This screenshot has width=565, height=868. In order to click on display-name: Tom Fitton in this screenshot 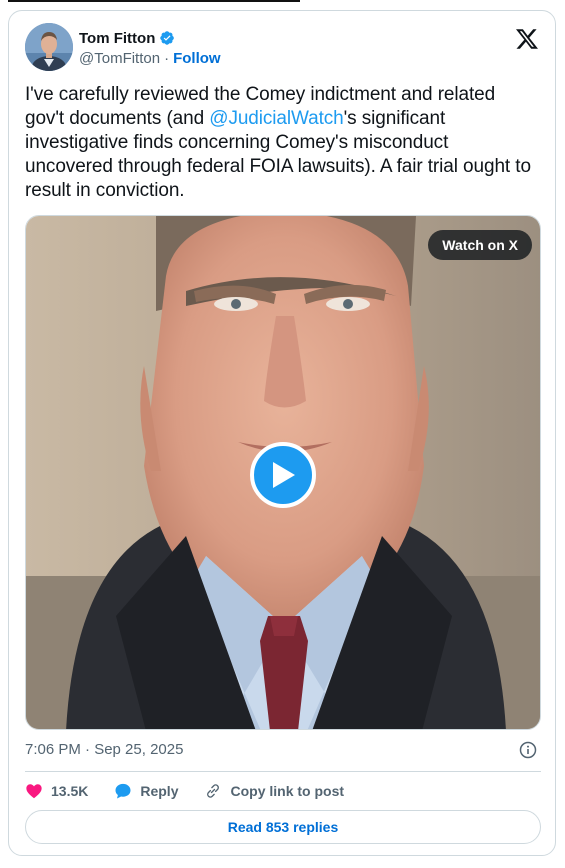, I will do `click(117, 38)`.